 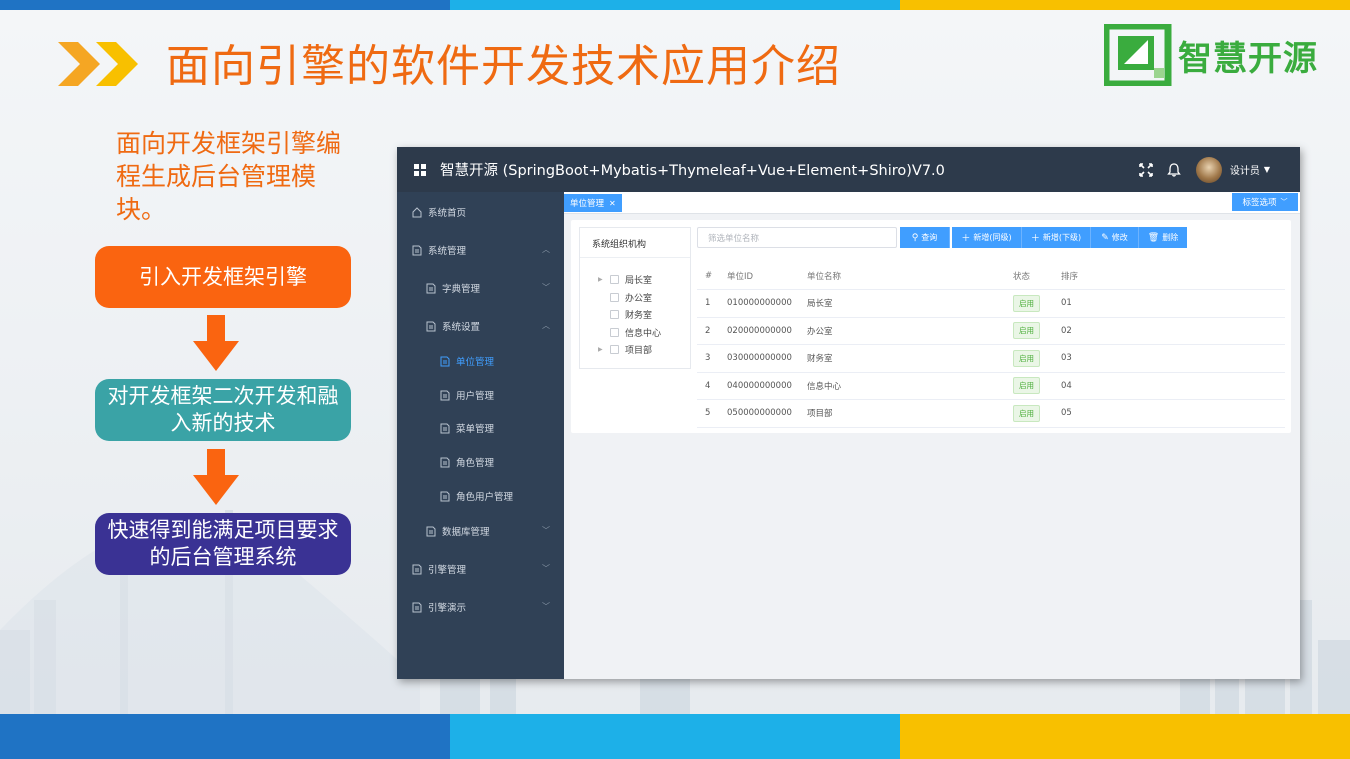 I want to click on down-arrow-icon, so click(x=216, y=477).